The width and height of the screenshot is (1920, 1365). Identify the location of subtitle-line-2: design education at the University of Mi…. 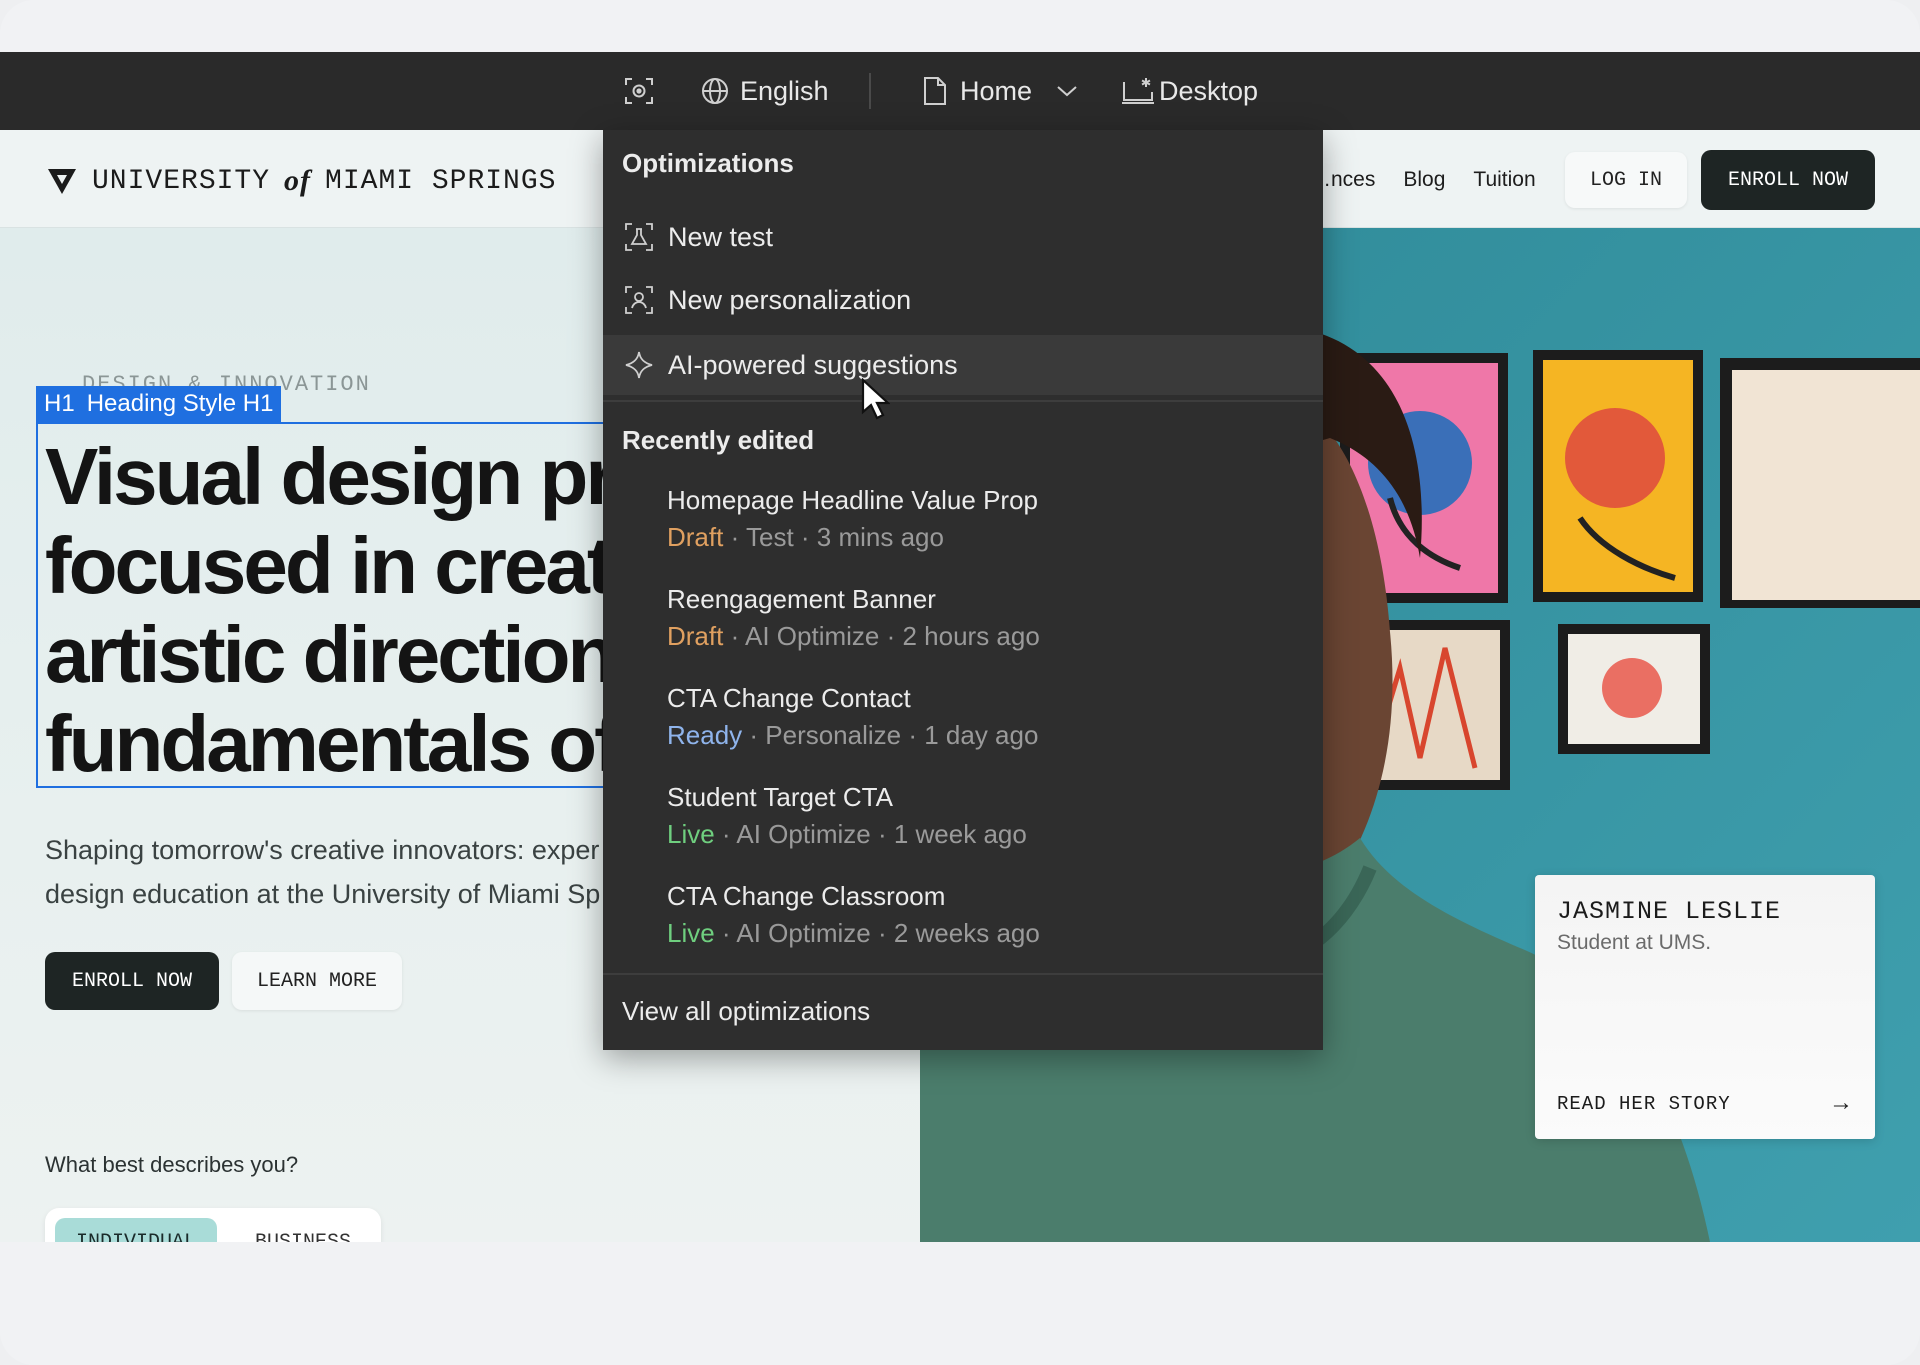
(323, 894).